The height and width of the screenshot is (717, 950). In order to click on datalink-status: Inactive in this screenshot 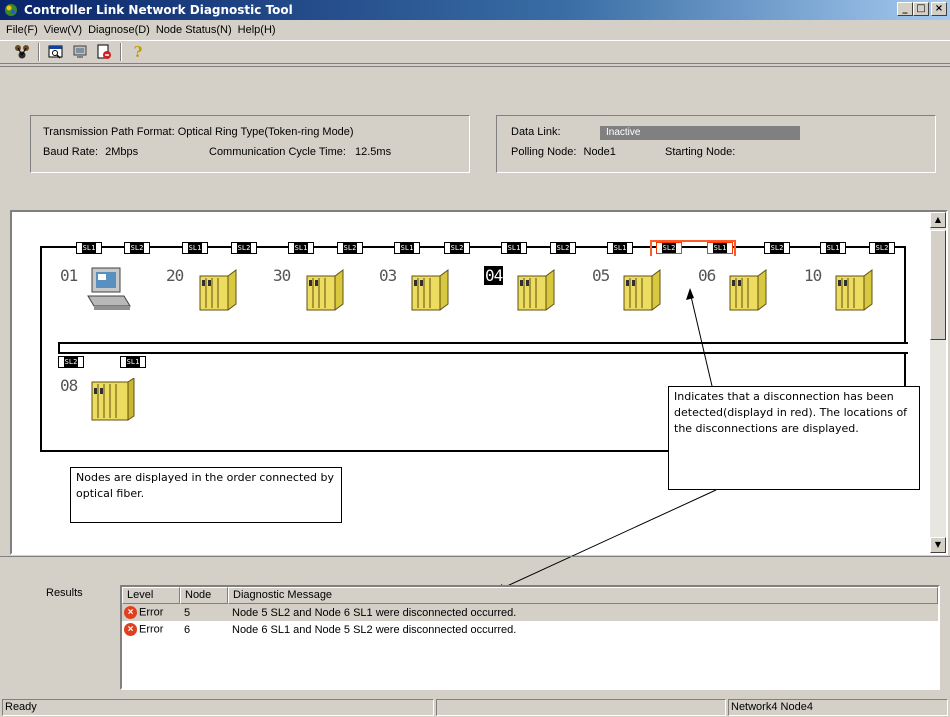, I will do `click(700, 133)`.